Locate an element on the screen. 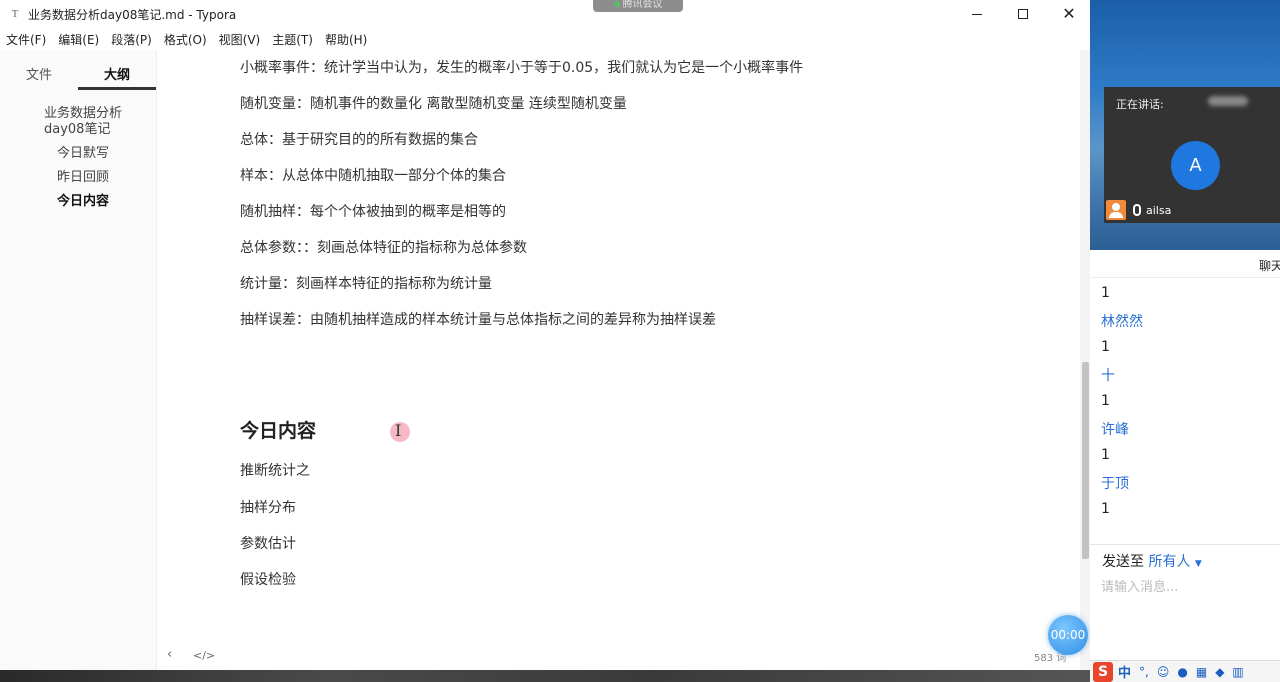 The width and height of the screenshot is (1280, 682). ime-mode: 中 is located at coordinates (1124, 671).